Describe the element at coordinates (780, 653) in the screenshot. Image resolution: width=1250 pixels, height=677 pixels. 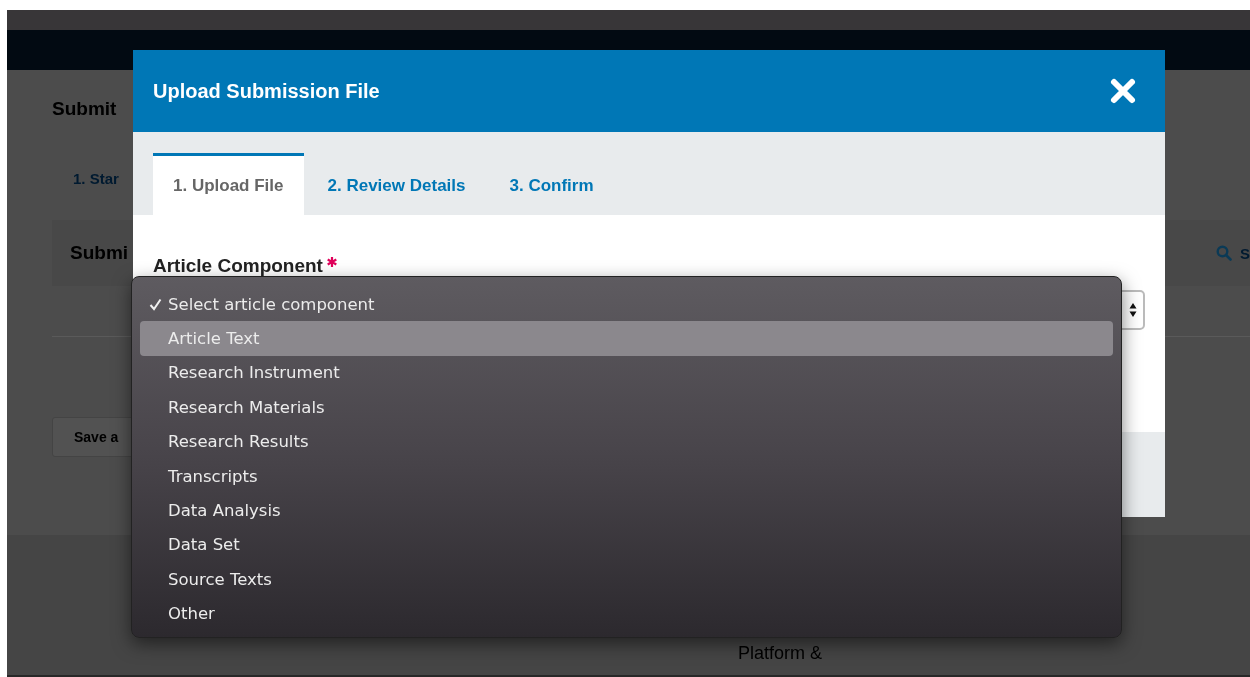
I see `footer-text: Platform &` at that location.